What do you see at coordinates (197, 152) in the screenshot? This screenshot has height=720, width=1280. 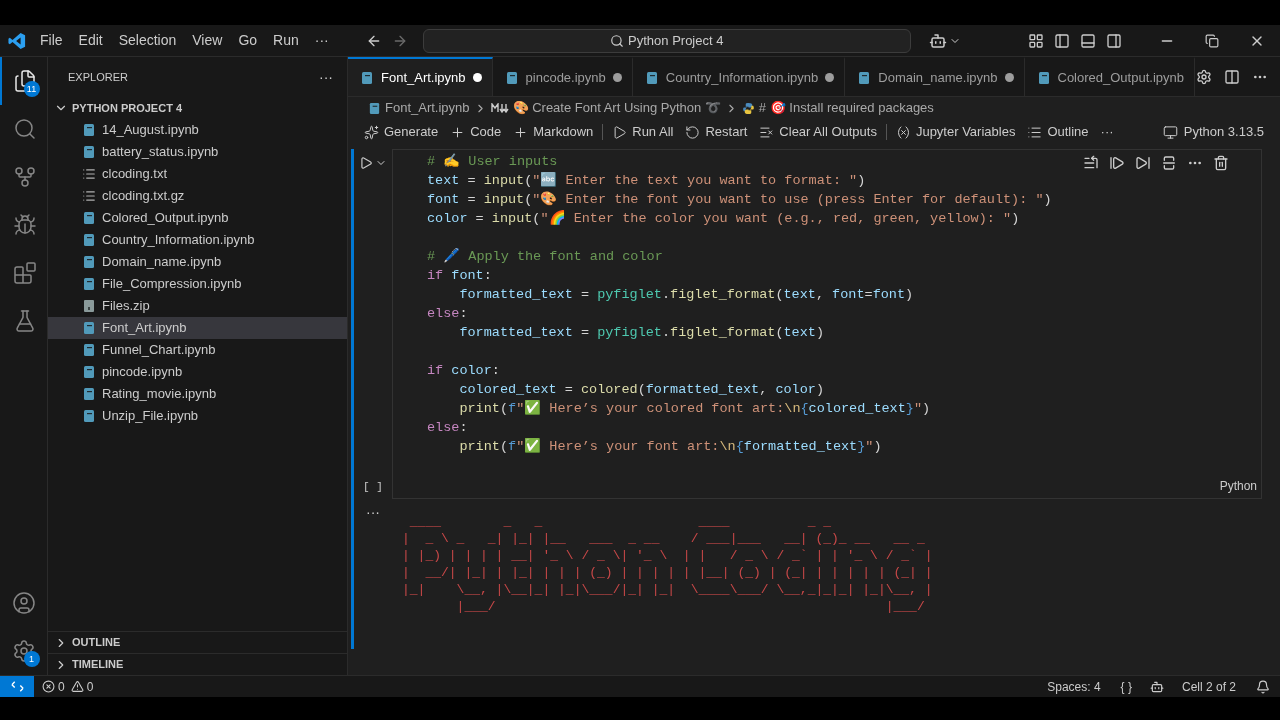 I see `explorer-entry: battery_status.ipynb` at bounding box center [197, 152].